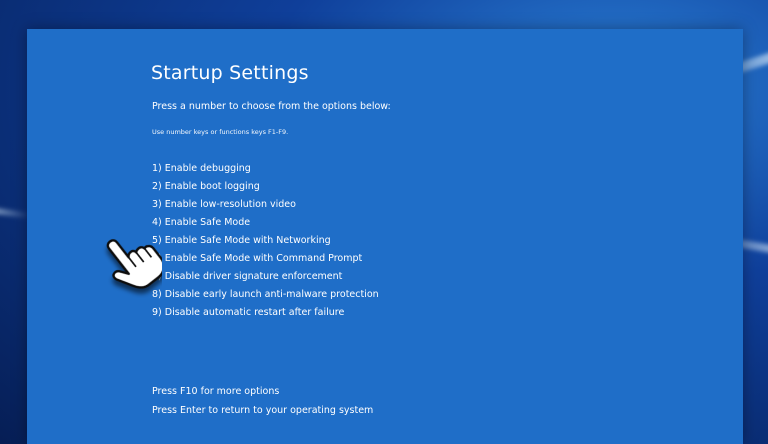 The image size is (768, 444). I want to click on hand-pointer-icon, so click(134, 264).